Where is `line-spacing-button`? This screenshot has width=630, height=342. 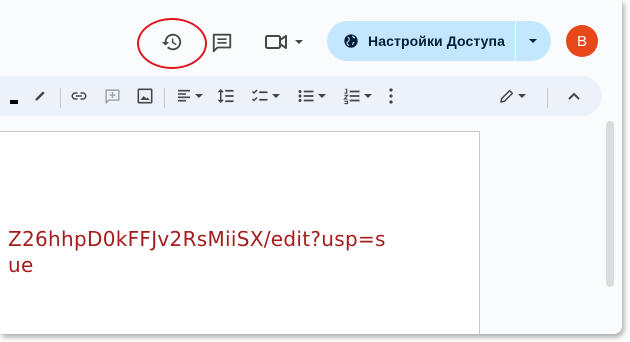
line-spacing-button is located at coordinates (226, 96).